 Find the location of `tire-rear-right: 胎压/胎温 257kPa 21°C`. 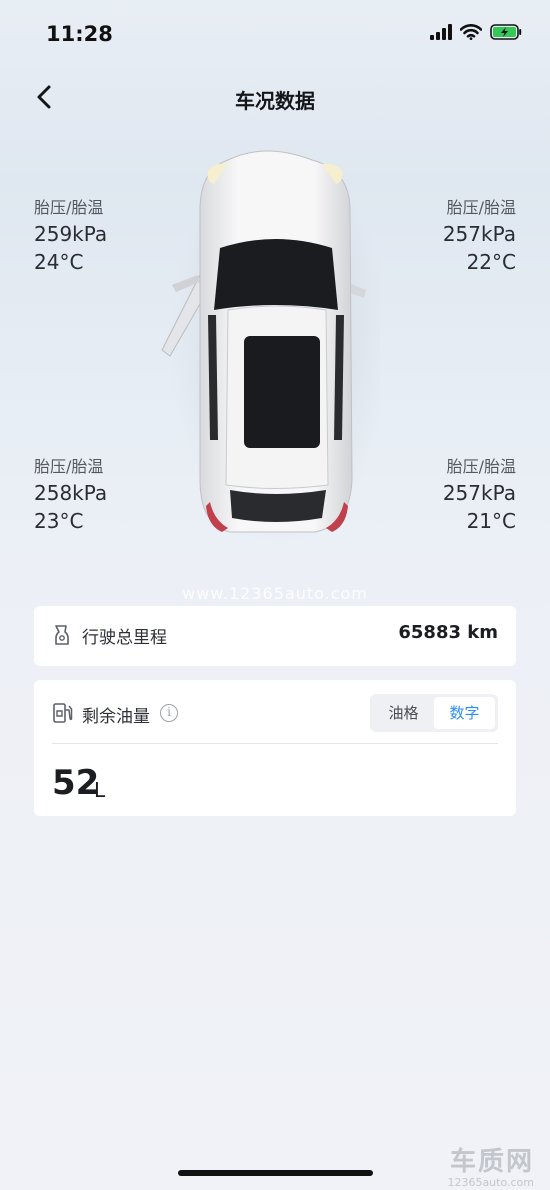

tire-rear-right: 胎压/胎温 257kPa 21°C is located at coordinates (479, 495).